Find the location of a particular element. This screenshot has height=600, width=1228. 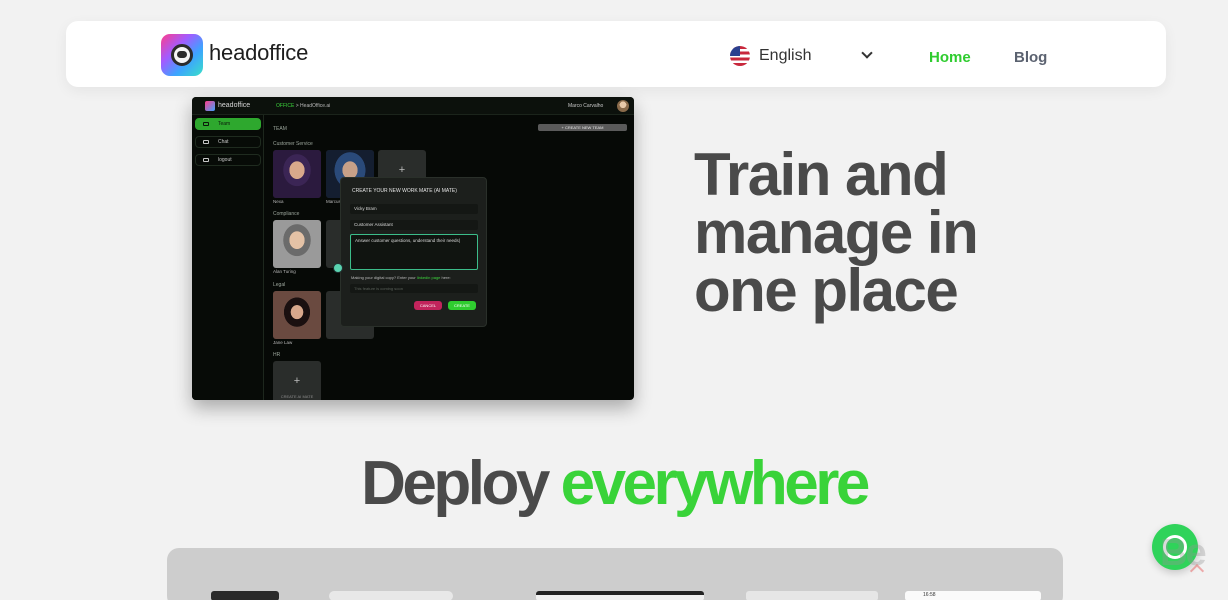

app-breadcrumb: OFFICE > HeadOffice.ai is located at coordinates (303, 106).